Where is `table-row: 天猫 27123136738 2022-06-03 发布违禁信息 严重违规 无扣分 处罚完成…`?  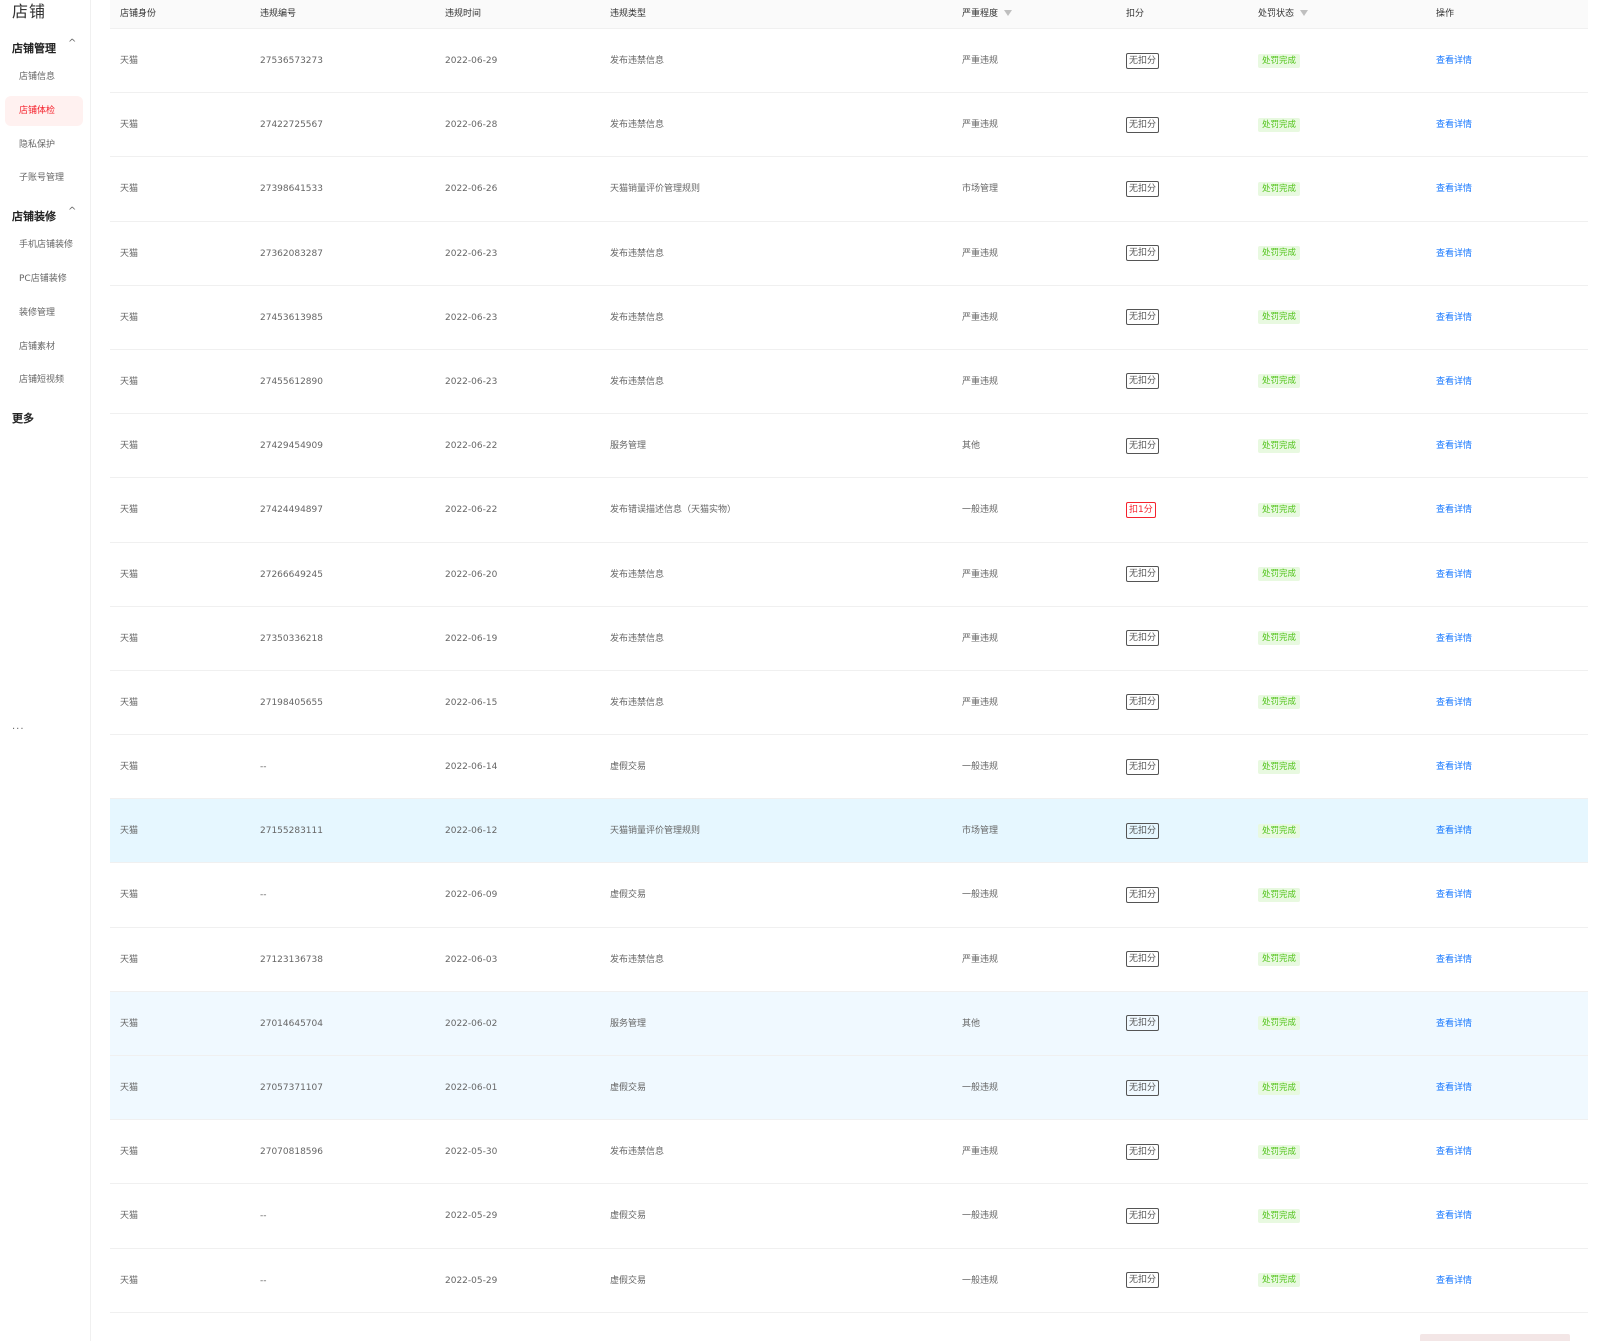
table-row: 天猫 27123136738 2022-06-03 发布违禁信息 严重违规 无扣分 处罚完成… is located at coordinates (849, 959).